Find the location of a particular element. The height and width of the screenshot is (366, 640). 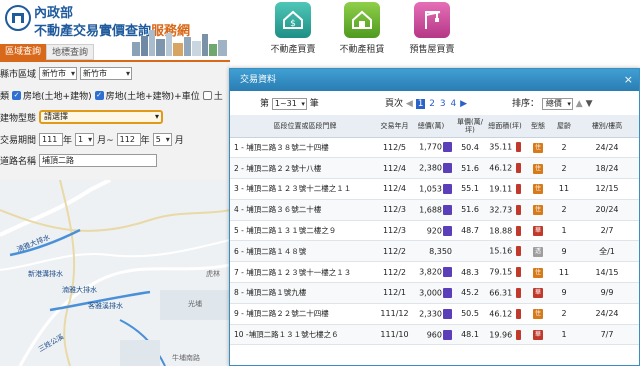

cell-total-price: 3,000 is located at coordinates (431, 293).